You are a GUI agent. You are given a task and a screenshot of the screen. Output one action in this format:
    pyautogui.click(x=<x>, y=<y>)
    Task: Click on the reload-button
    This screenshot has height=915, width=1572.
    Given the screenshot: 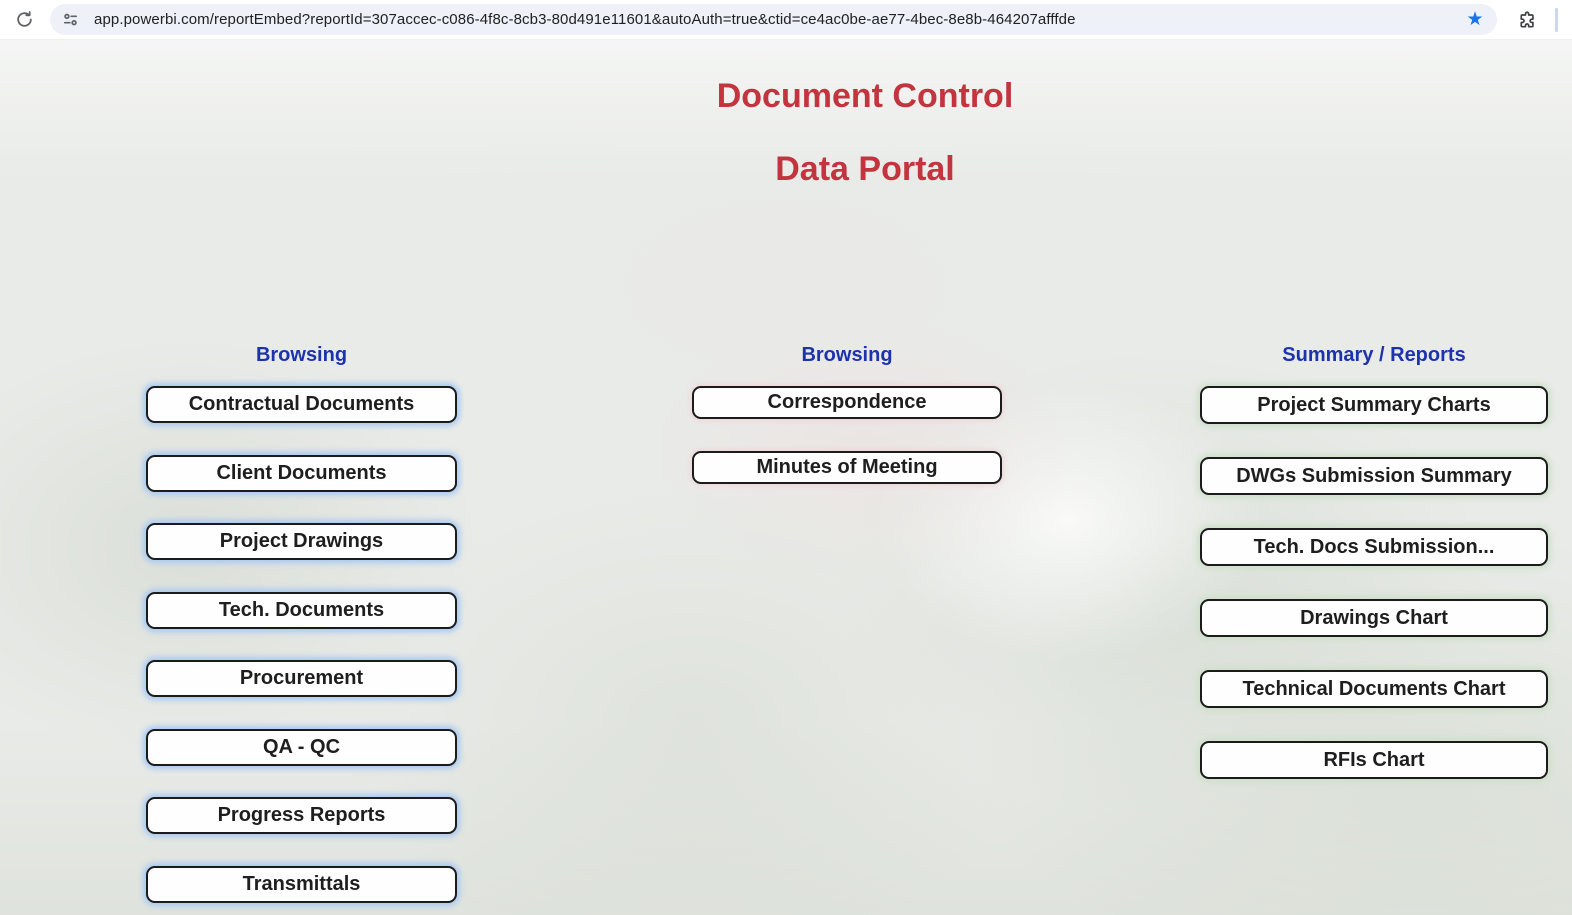 What is the action you would take?
    pyautogui.click(x=24, y=20)
    